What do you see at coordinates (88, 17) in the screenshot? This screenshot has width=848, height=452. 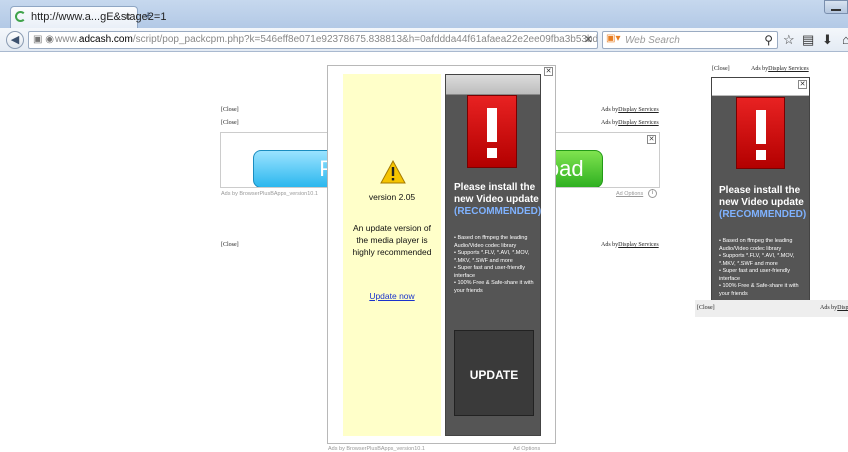 I see `browser-tab: http://www.a...gE&stage2=1 ×` at bounding box center [88, 17].